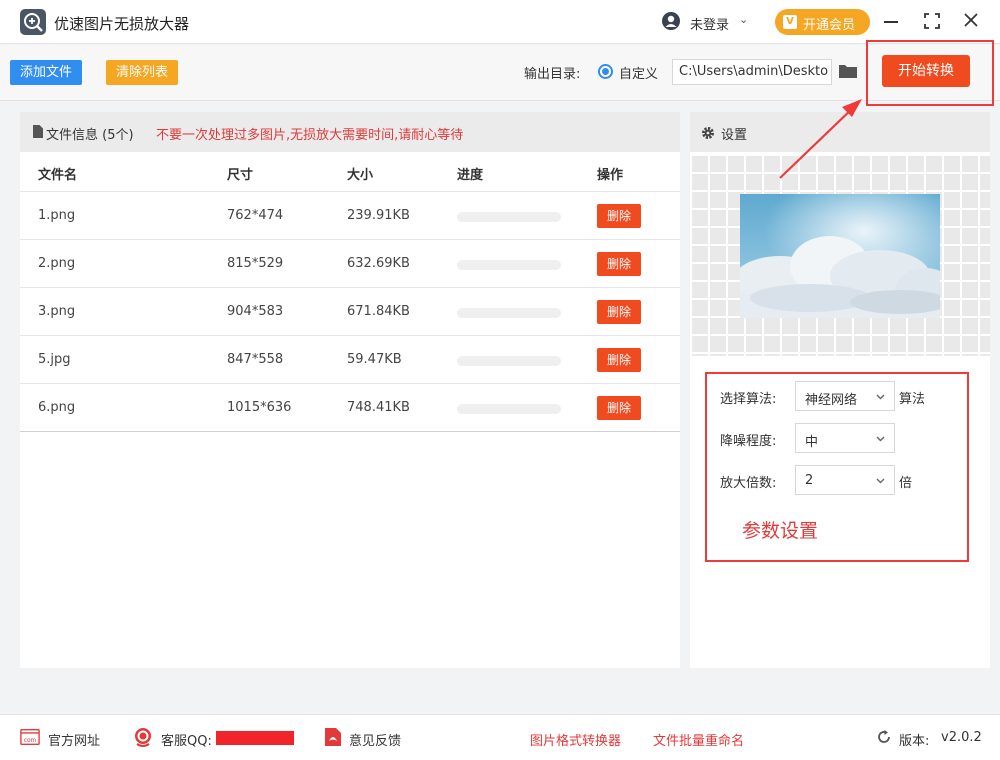 The image size is (1000, 760). Describe the element at coordinates (186, 739) in the screenshot. I see `qq-label: 客服QQ:` at that location.